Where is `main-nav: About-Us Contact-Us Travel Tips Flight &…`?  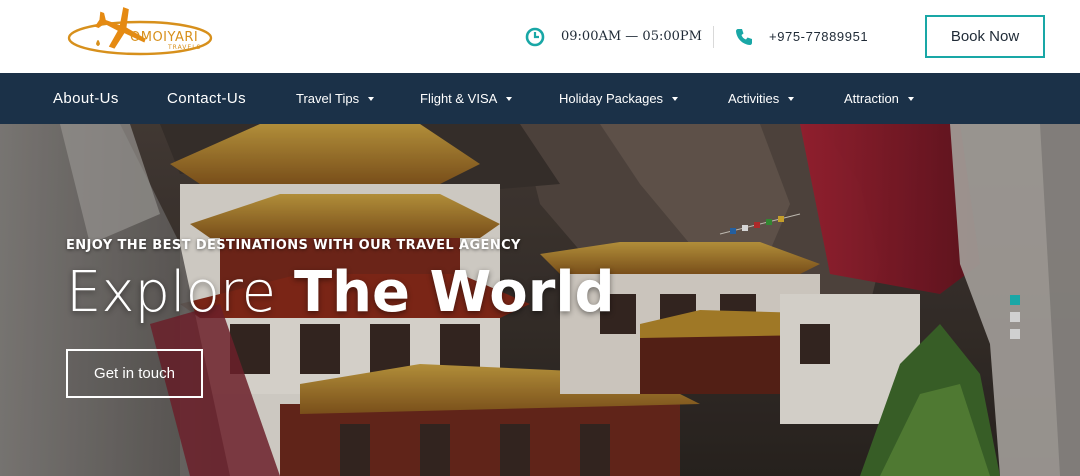
main-nav: About-Us Contact-Us Travel Tips Flight &… is located at coordinates (540, 98).